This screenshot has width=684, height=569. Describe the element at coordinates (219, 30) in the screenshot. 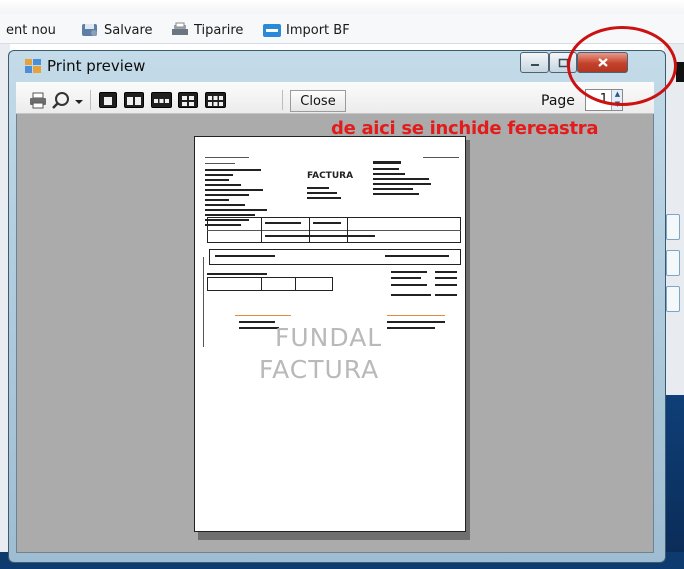

I see `print-label: Tiparire` at that location.